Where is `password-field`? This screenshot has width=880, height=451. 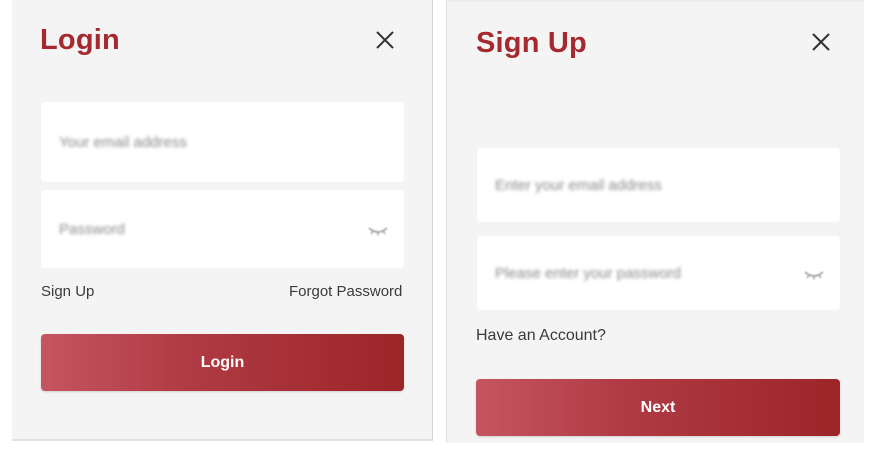
password-field is located at coordinates (222, 229).